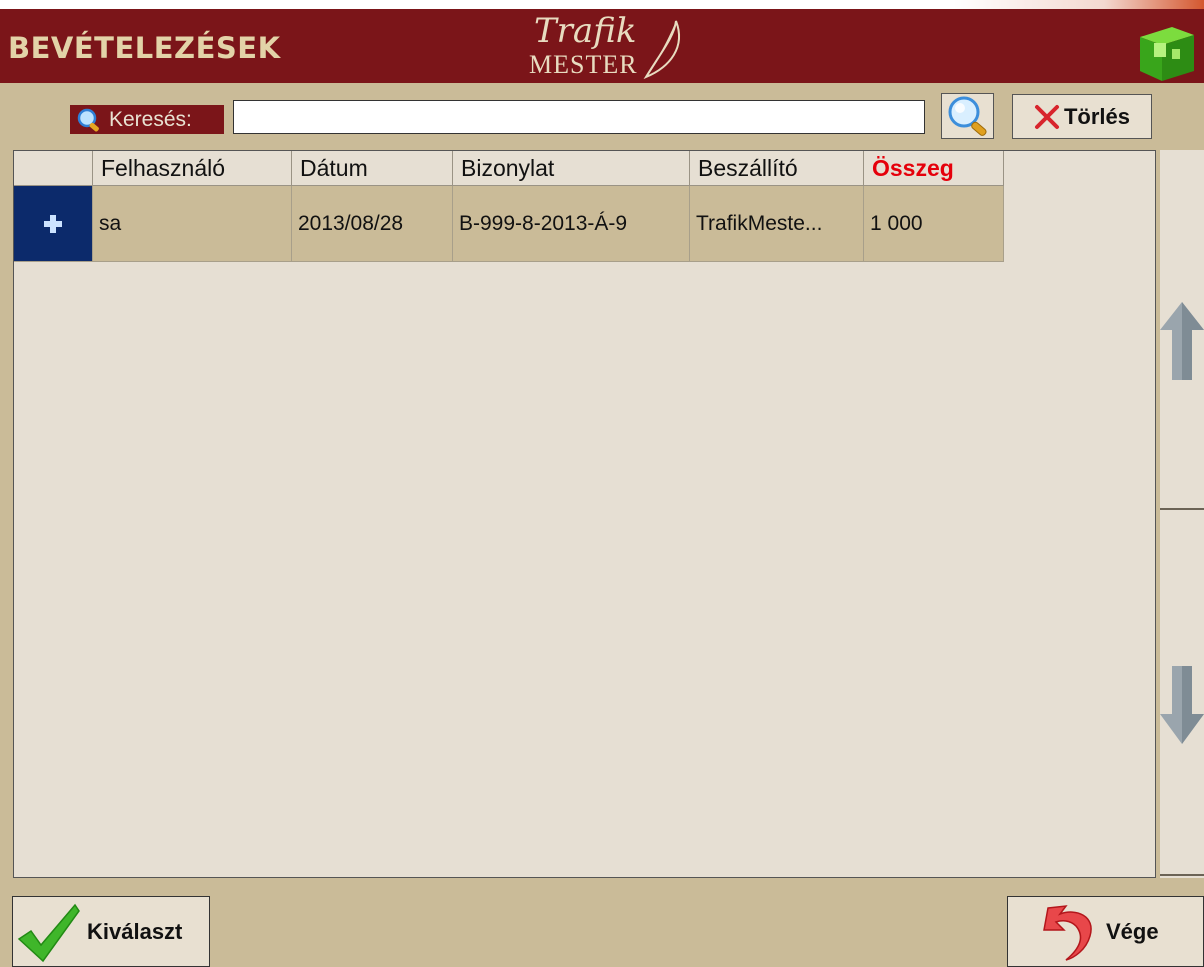  What do you see at coordinates (1079, 4) in the screenshot?
I see `top-strip-decoration` at bounding box center [1079, 4].